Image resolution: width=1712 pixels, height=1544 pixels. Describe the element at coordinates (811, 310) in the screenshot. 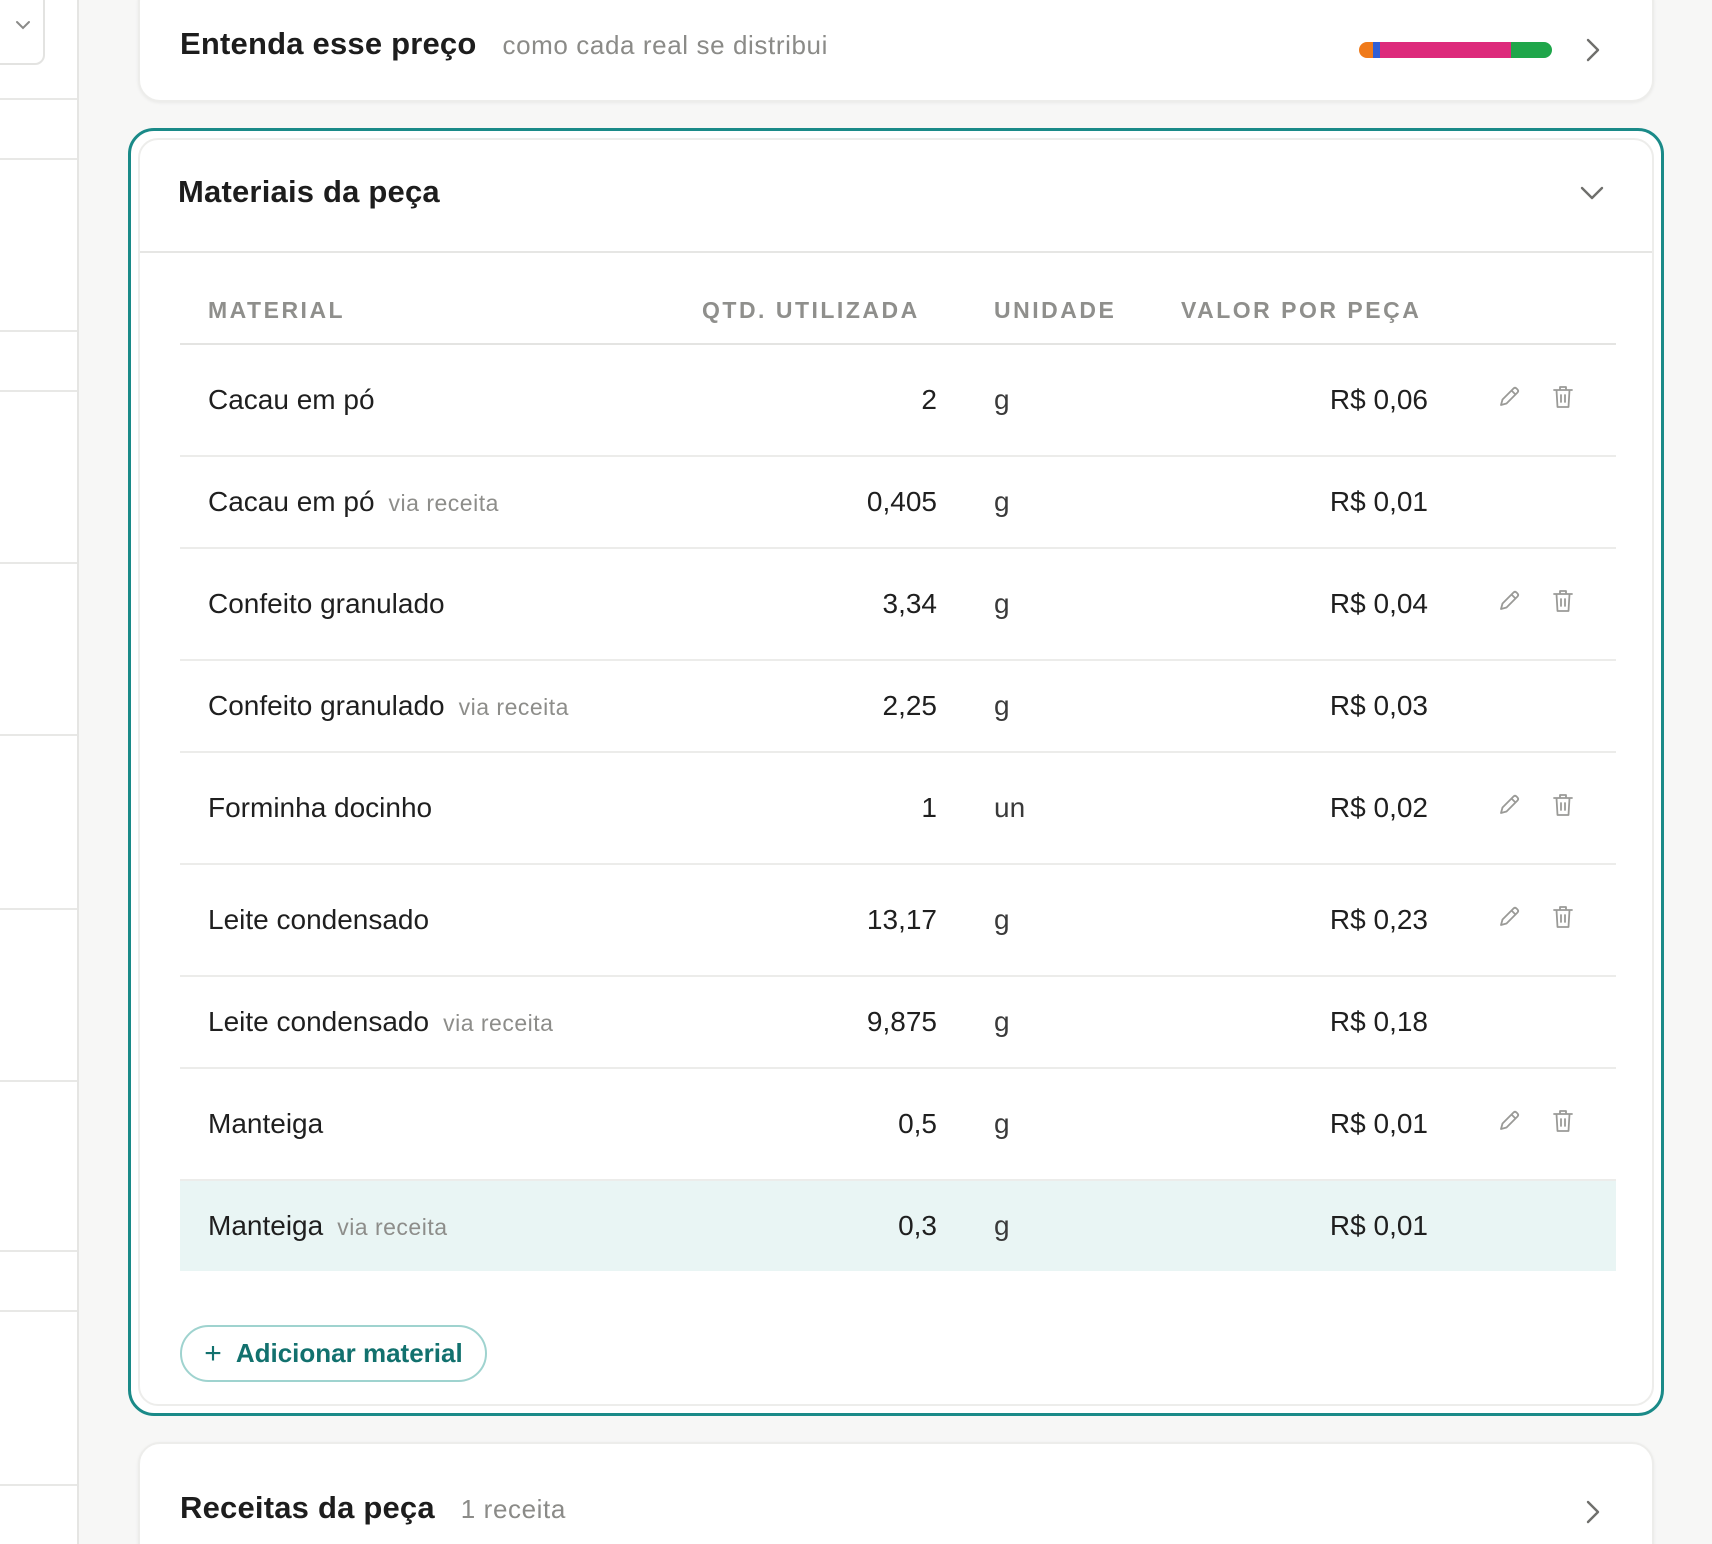

I see `column-header-qty: QTD. UTILIZADA` at that location.